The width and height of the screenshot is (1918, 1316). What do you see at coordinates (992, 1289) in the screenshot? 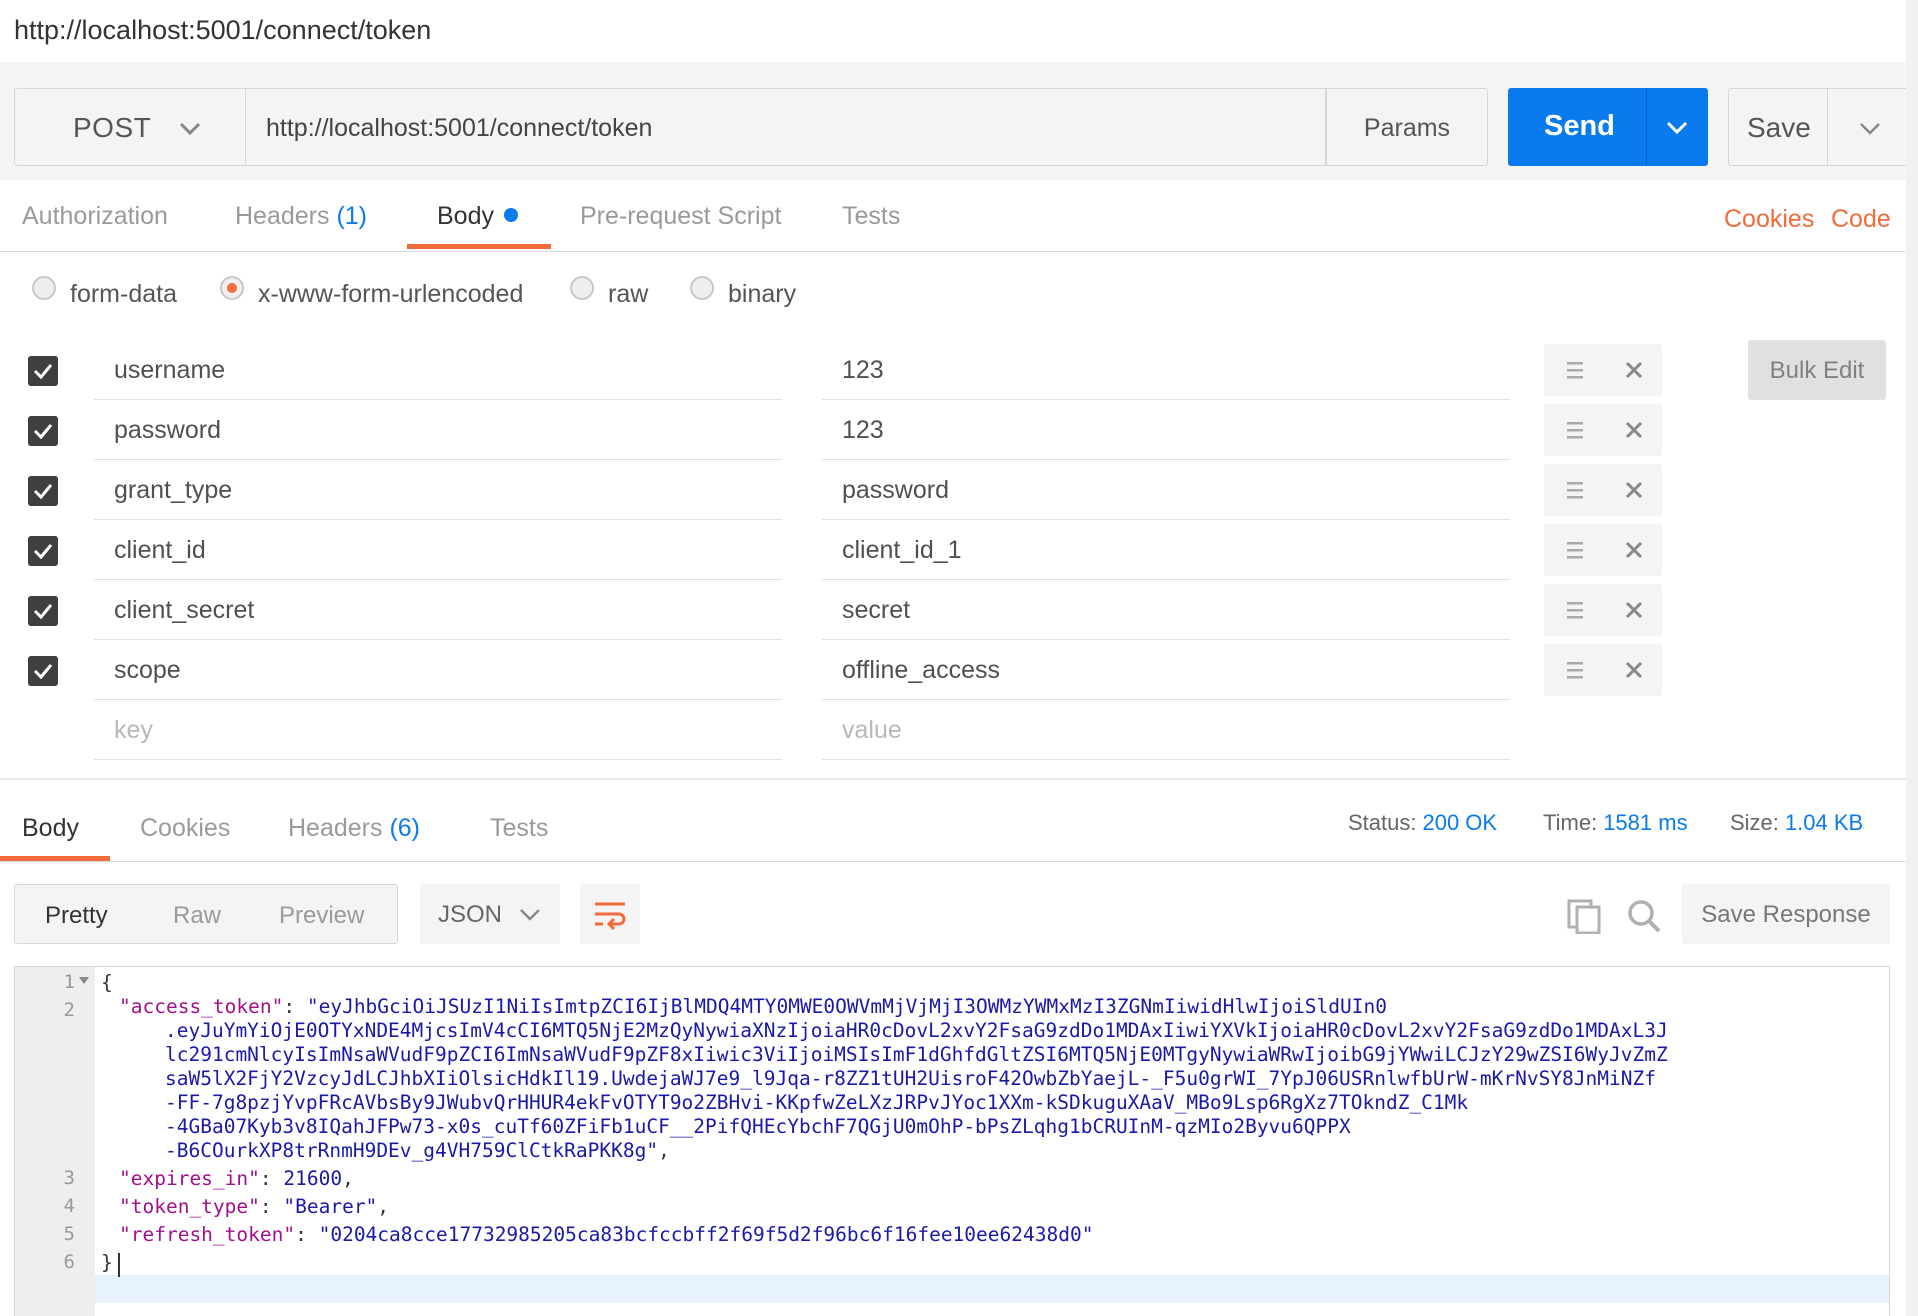
I see `current-line-highlight` at bounding box center [992, 1289].